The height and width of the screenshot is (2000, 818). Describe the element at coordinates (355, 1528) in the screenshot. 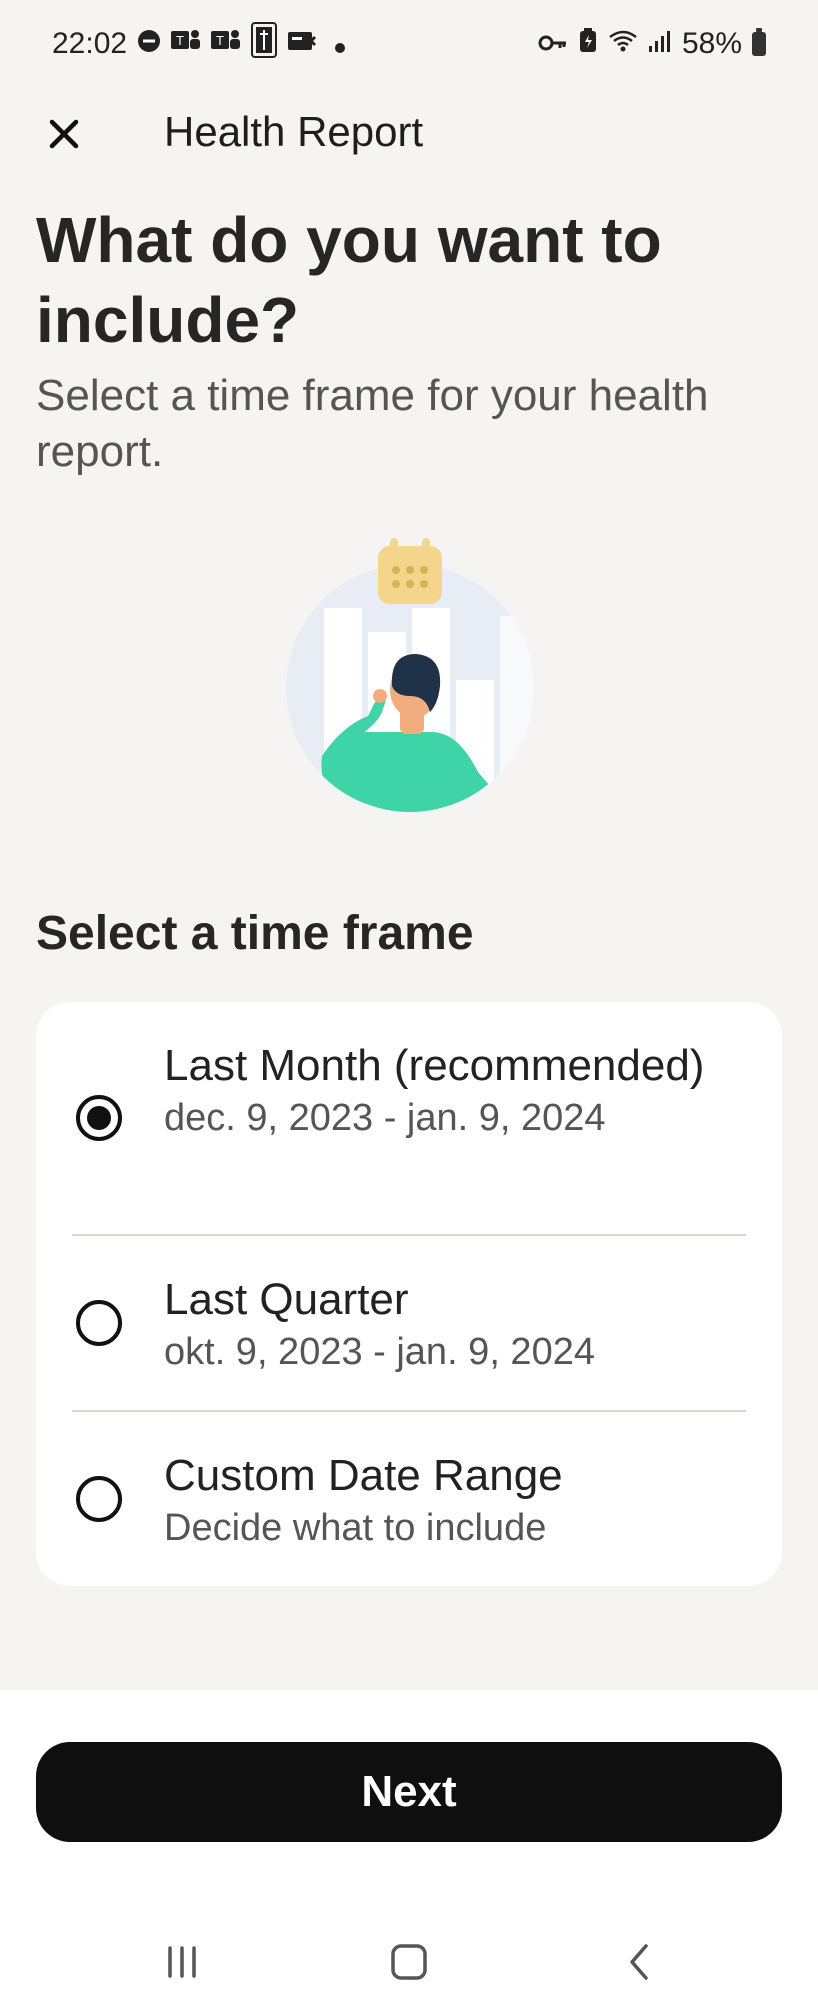

I see `option-description: Decide what to include` at that location.